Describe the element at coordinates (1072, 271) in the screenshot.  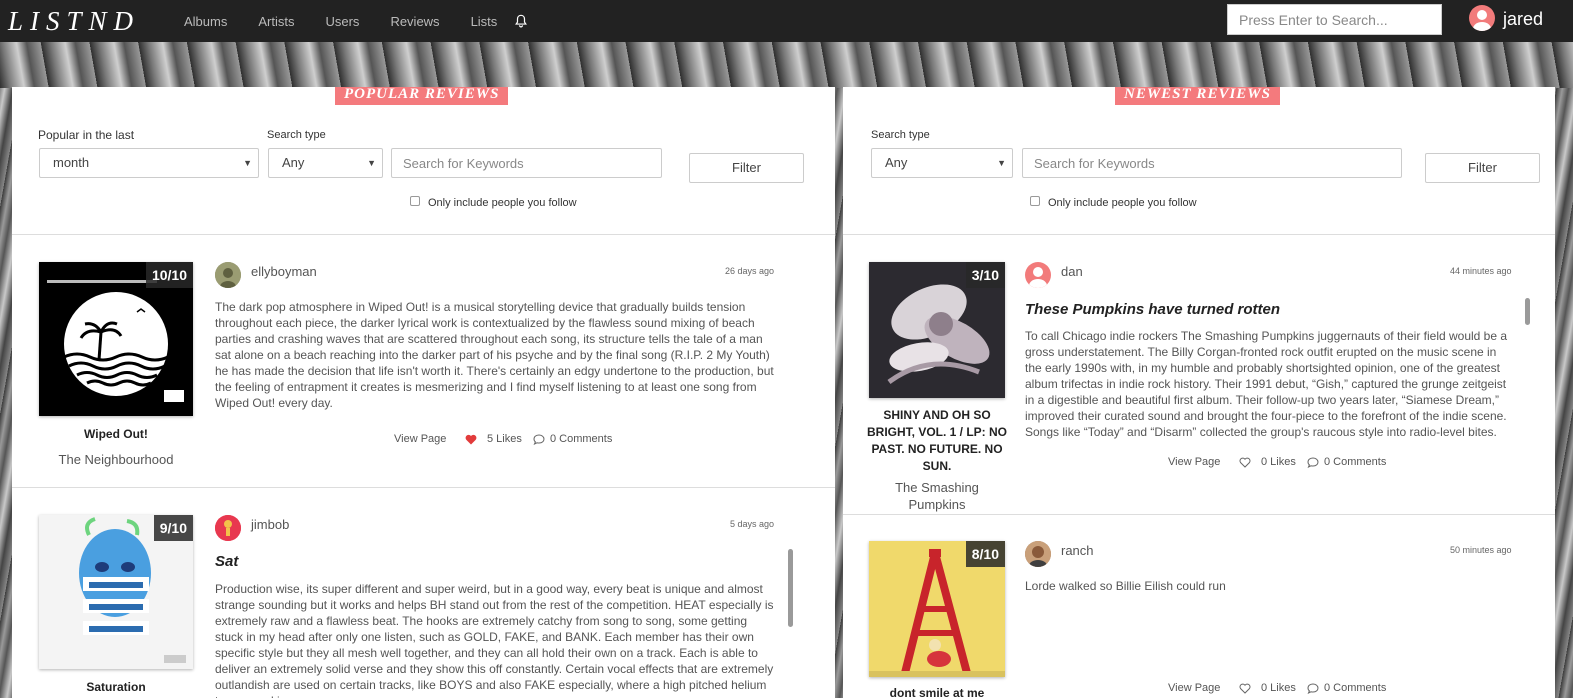
I see `reviewer-name: dan` at that location.